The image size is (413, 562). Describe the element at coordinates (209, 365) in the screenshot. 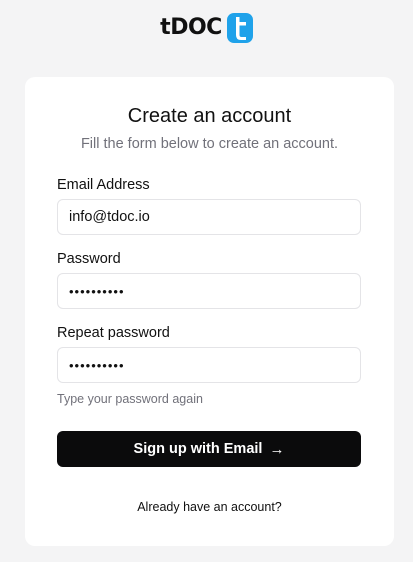

I see `repeat-password-field` at that location.